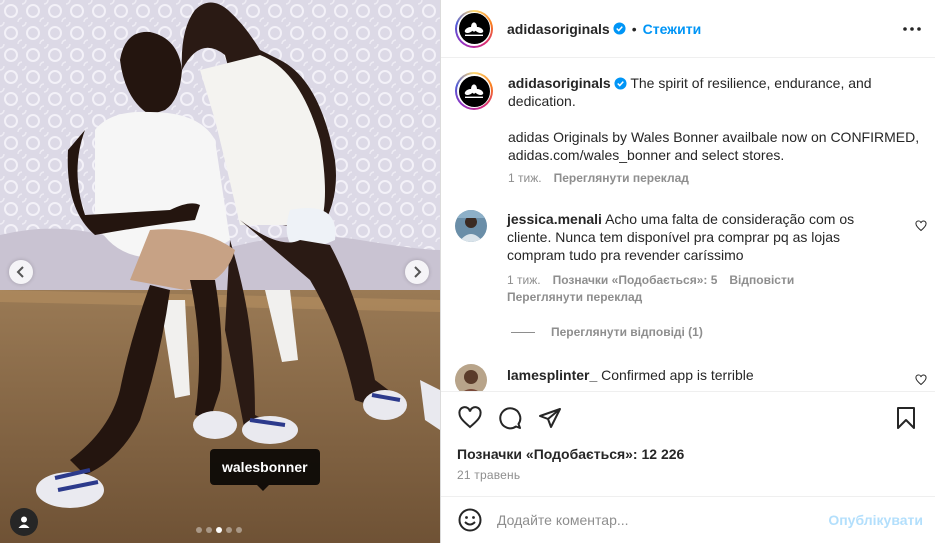  What do you see at coordinates (875, 520) in the screenshot?
I see `post-comment-button: Опублікувати` at bounding box center [875, 520].